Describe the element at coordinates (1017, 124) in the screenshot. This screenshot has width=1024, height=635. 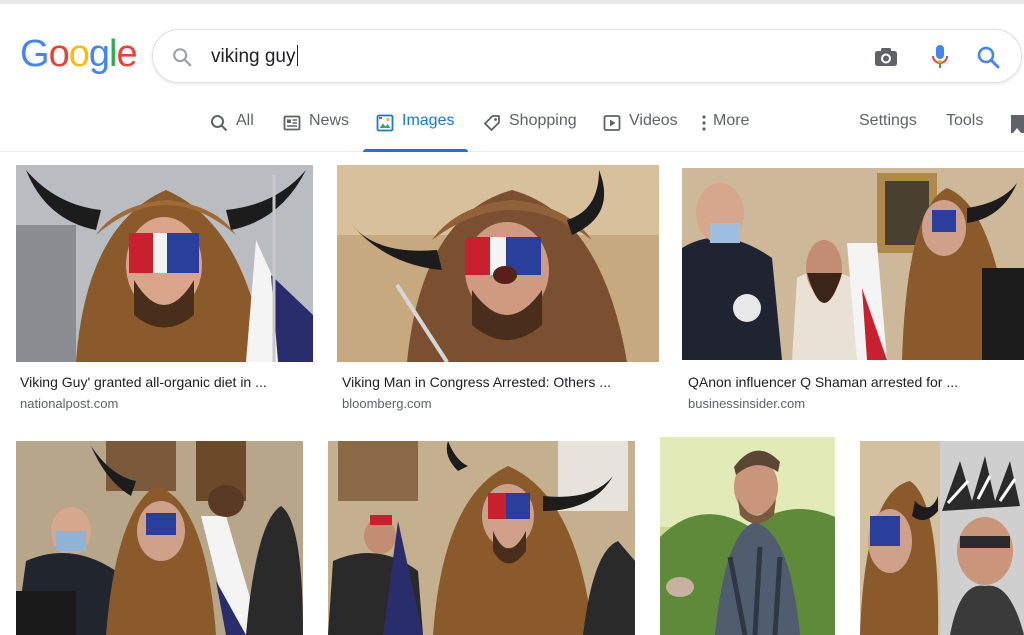
I see `bookmark-icon` at that location.